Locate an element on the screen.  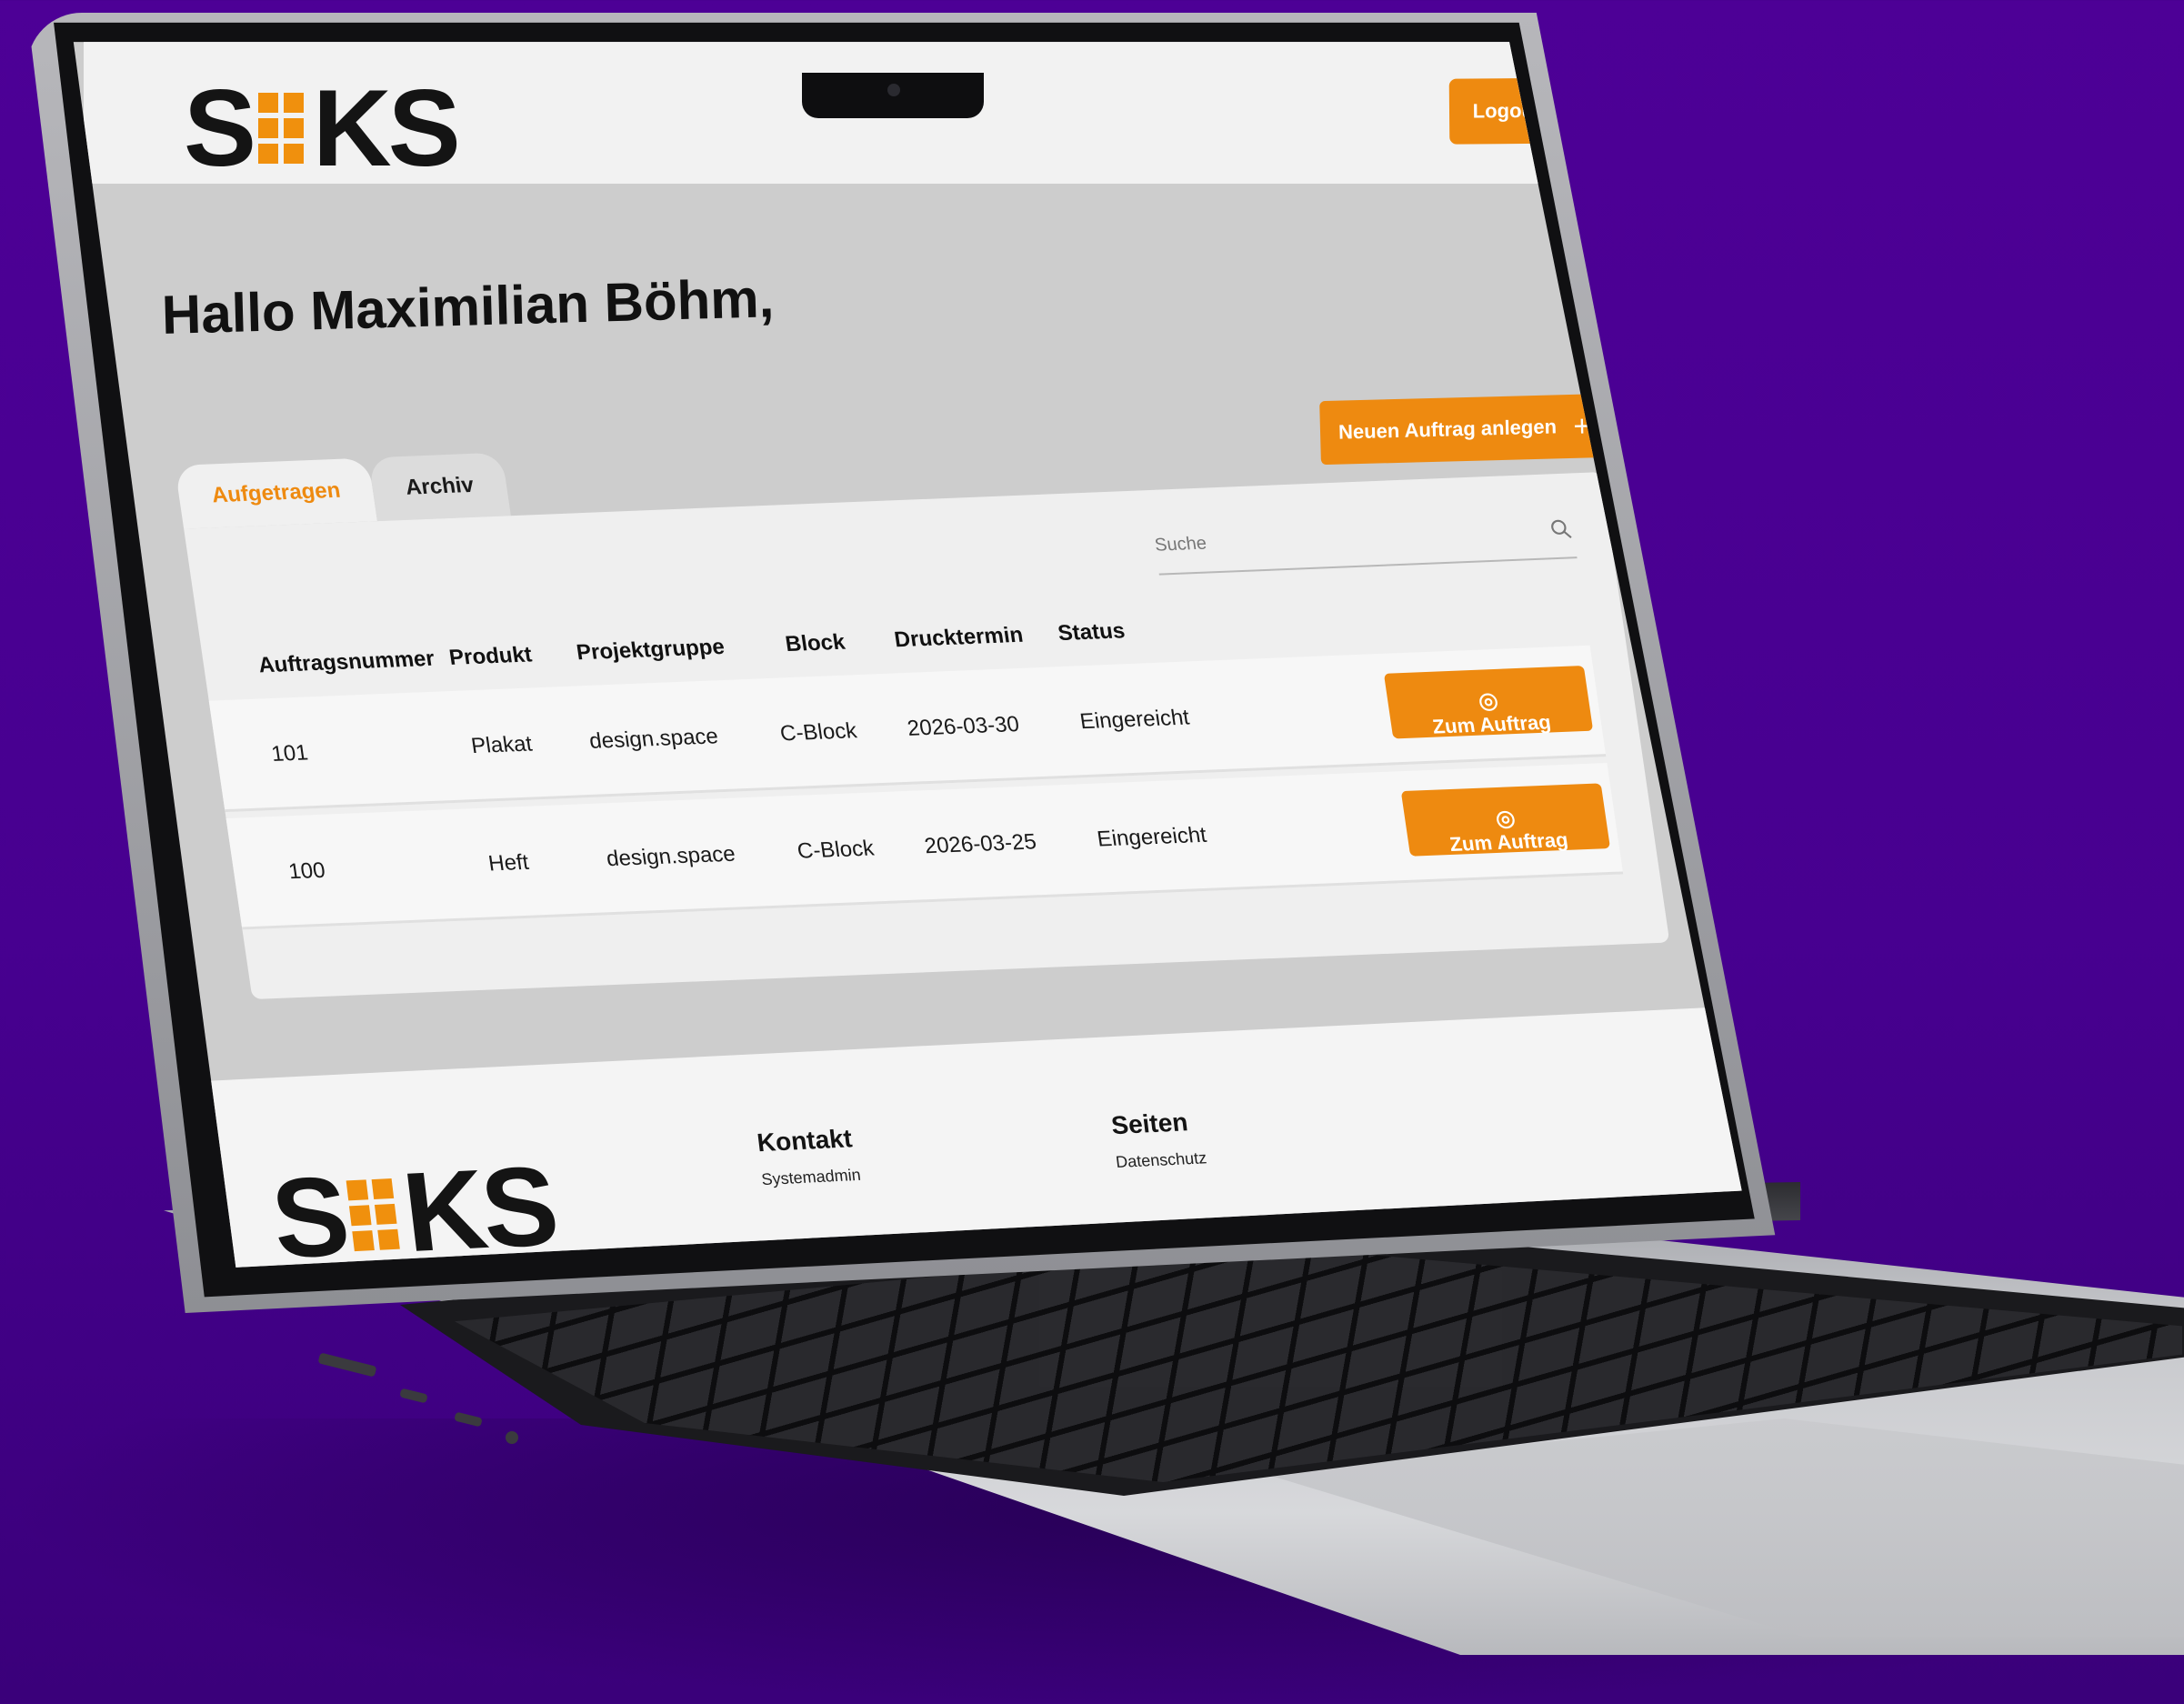
col-produkt: Produkt is located at coordinates (490, 656).